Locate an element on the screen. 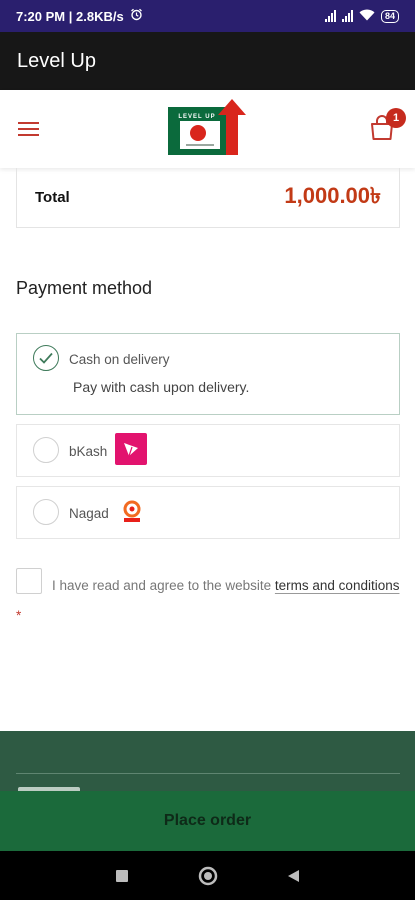 The image size is (415, 900). total-value: 1,000.00৳ is located at coordinates (332, 195).